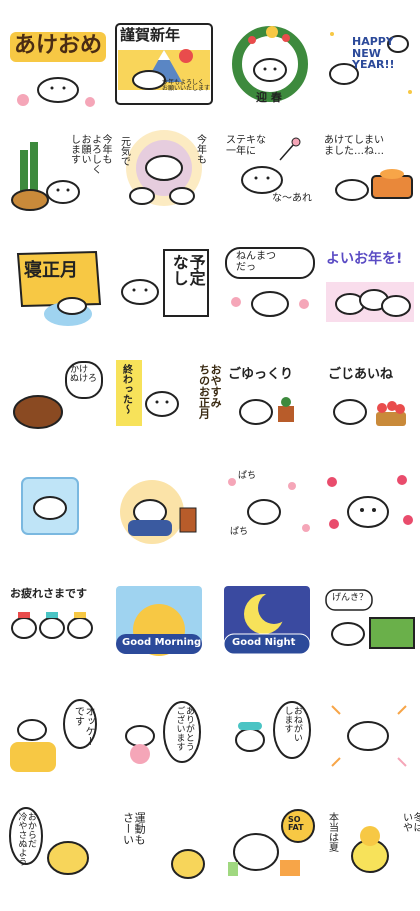 This screenshot has width=420, height=911. Describe the element at coordinates (58, 45) in the screenshot. I see `sticker-text: あけおめ` at that location.